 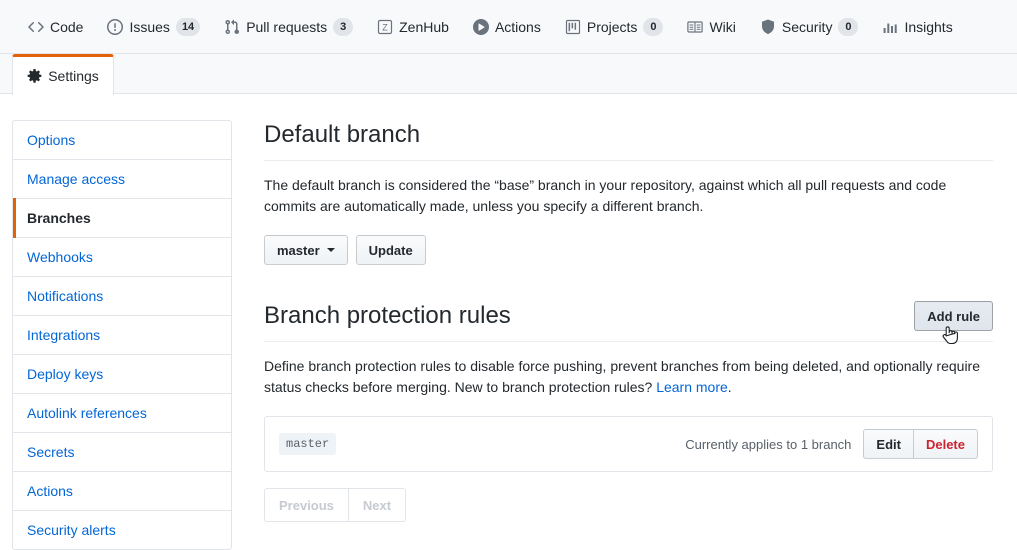 What do you see at coordinates (480, 27) in the screenshot?
I see `play-icon` at bounding box center [480, 27].